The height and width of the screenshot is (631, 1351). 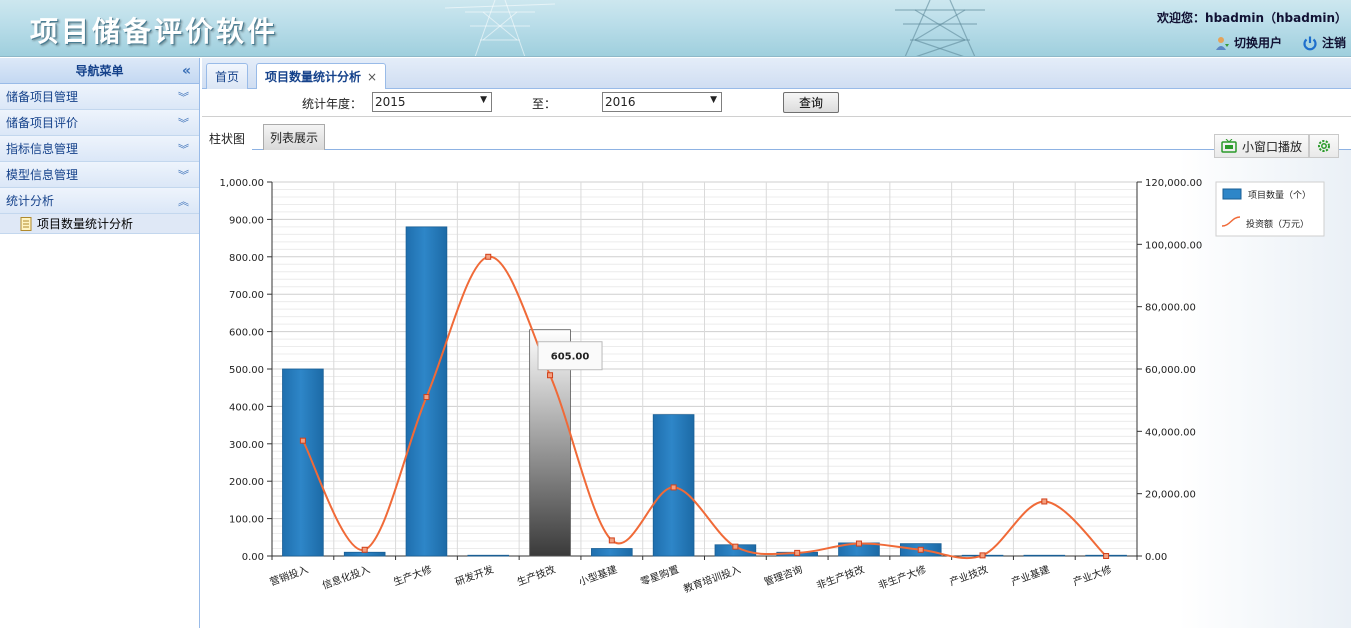 What do you see at coordinates (1258, 43) in the screenshot?
I see `switch-user-label: 切换用户` at bounding box center [1258, 43].